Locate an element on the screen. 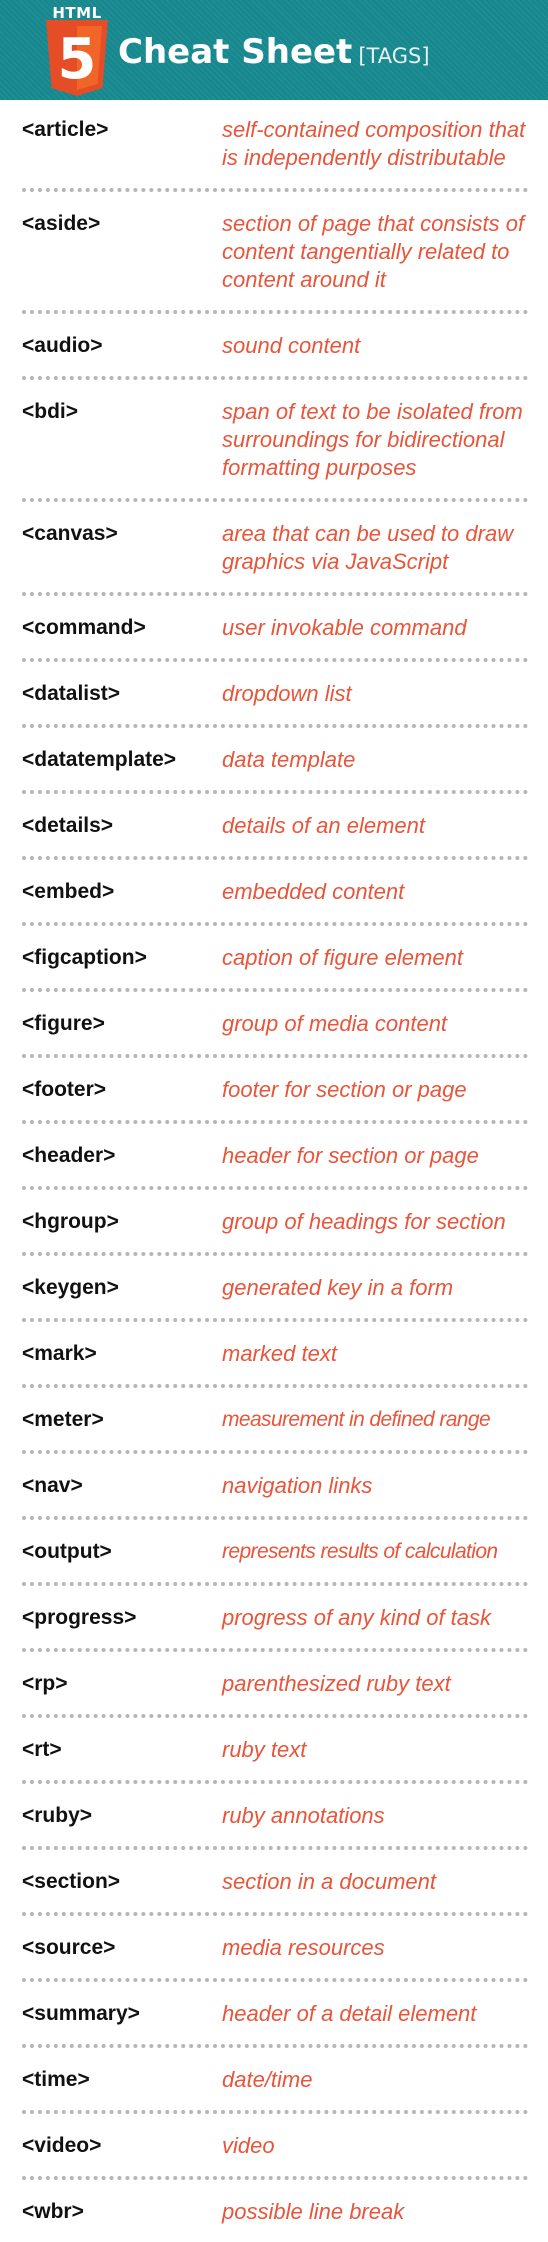 The image size is (548, 2242). tag-row: <nav> navigation links is located at coordinates (275, 1487).